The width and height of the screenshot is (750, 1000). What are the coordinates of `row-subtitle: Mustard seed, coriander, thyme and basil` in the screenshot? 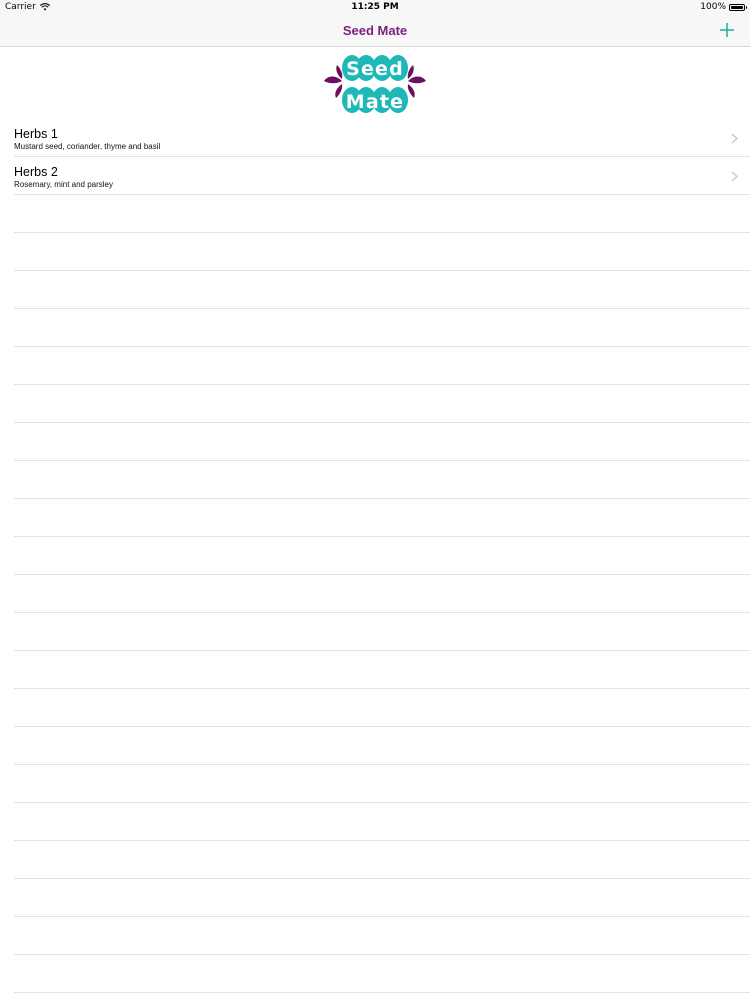 It's located at (87, 146).